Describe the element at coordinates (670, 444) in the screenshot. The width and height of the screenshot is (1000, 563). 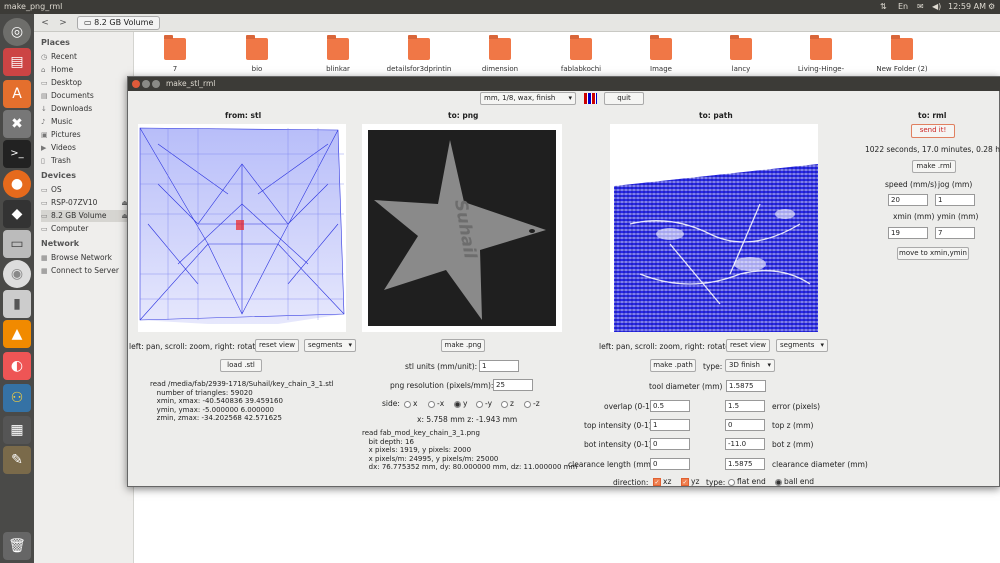
I see `bot-intensity-input: 0` at that location.